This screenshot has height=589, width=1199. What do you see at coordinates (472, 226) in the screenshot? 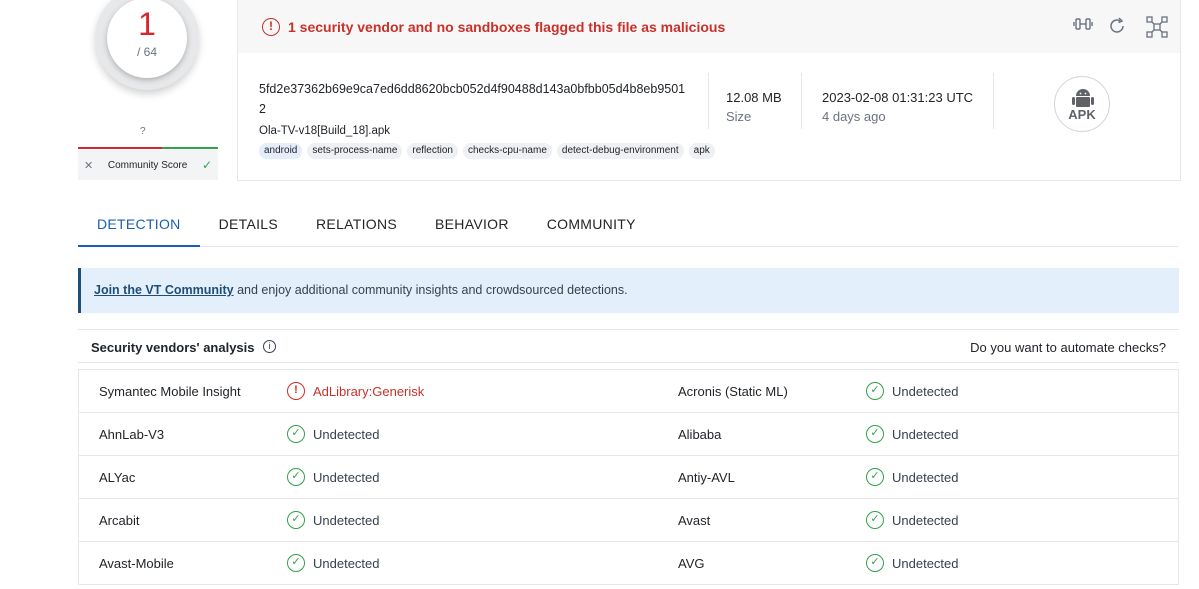
I see `tab-behavior: BEHAVIOR` at bounding box center [472, 226].